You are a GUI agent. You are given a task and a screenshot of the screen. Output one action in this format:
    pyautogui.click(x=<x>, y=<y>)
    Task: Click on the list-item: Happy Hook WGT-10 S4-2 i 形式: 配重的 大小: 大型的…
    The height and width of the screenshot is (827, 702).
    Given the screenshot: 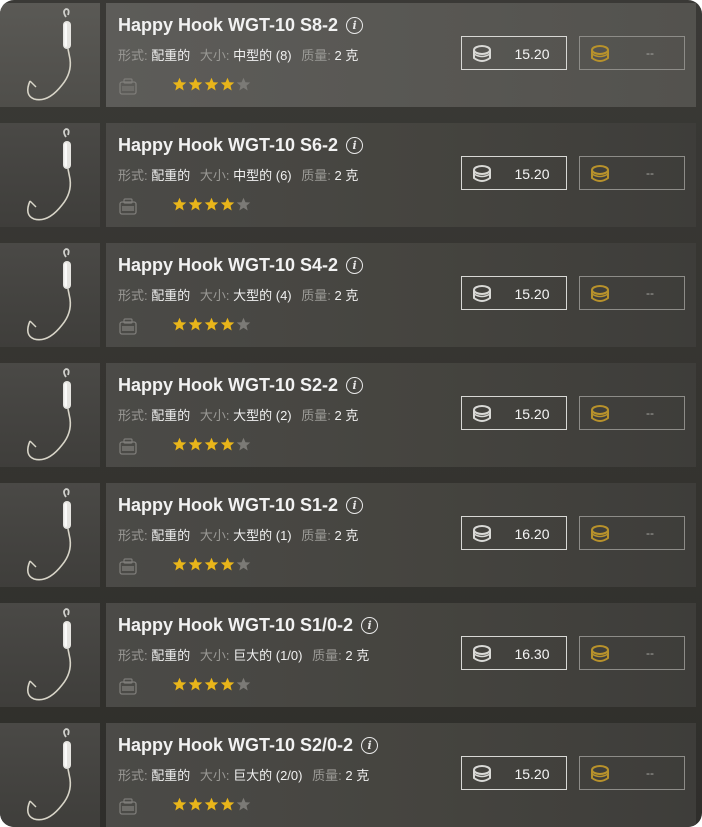 What is the action you would take?
    pyautogui.click(x=351, y=295)
    